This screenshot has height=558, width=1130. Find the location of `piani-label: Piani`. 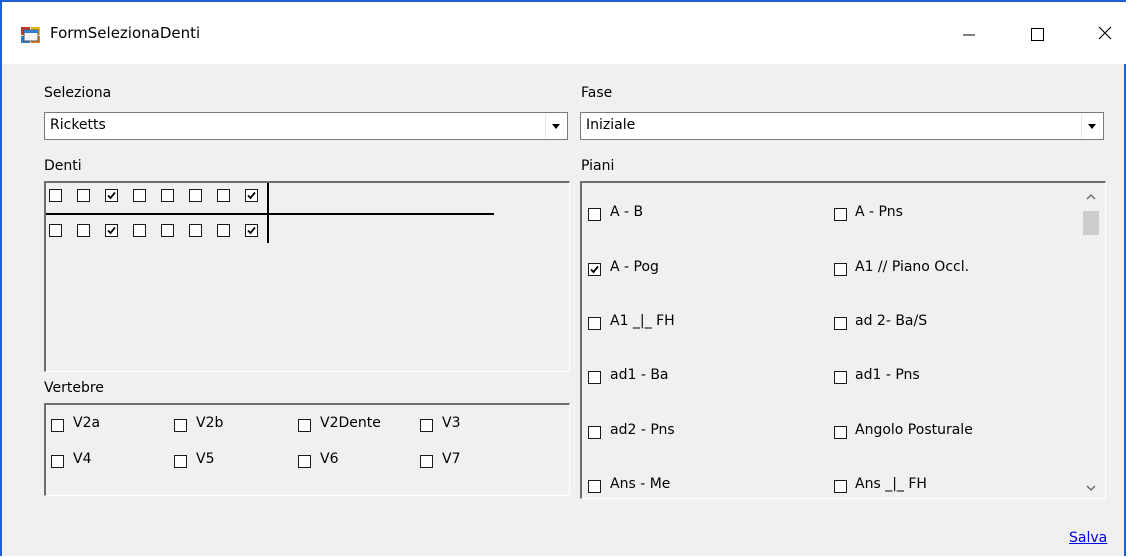

piani-label: Piani is located at coordinates (598, 166).